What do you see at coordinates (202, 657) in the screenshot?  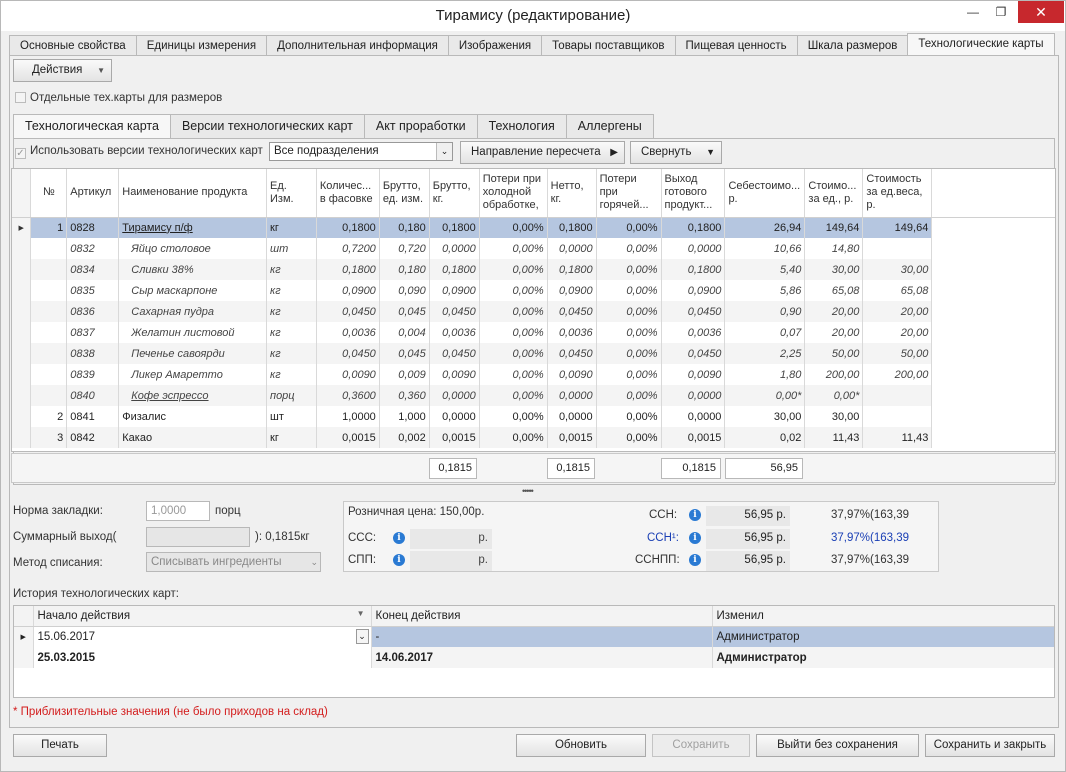 I see `history-start-cell: 25.03.2015` at bounding box center [202, 657].